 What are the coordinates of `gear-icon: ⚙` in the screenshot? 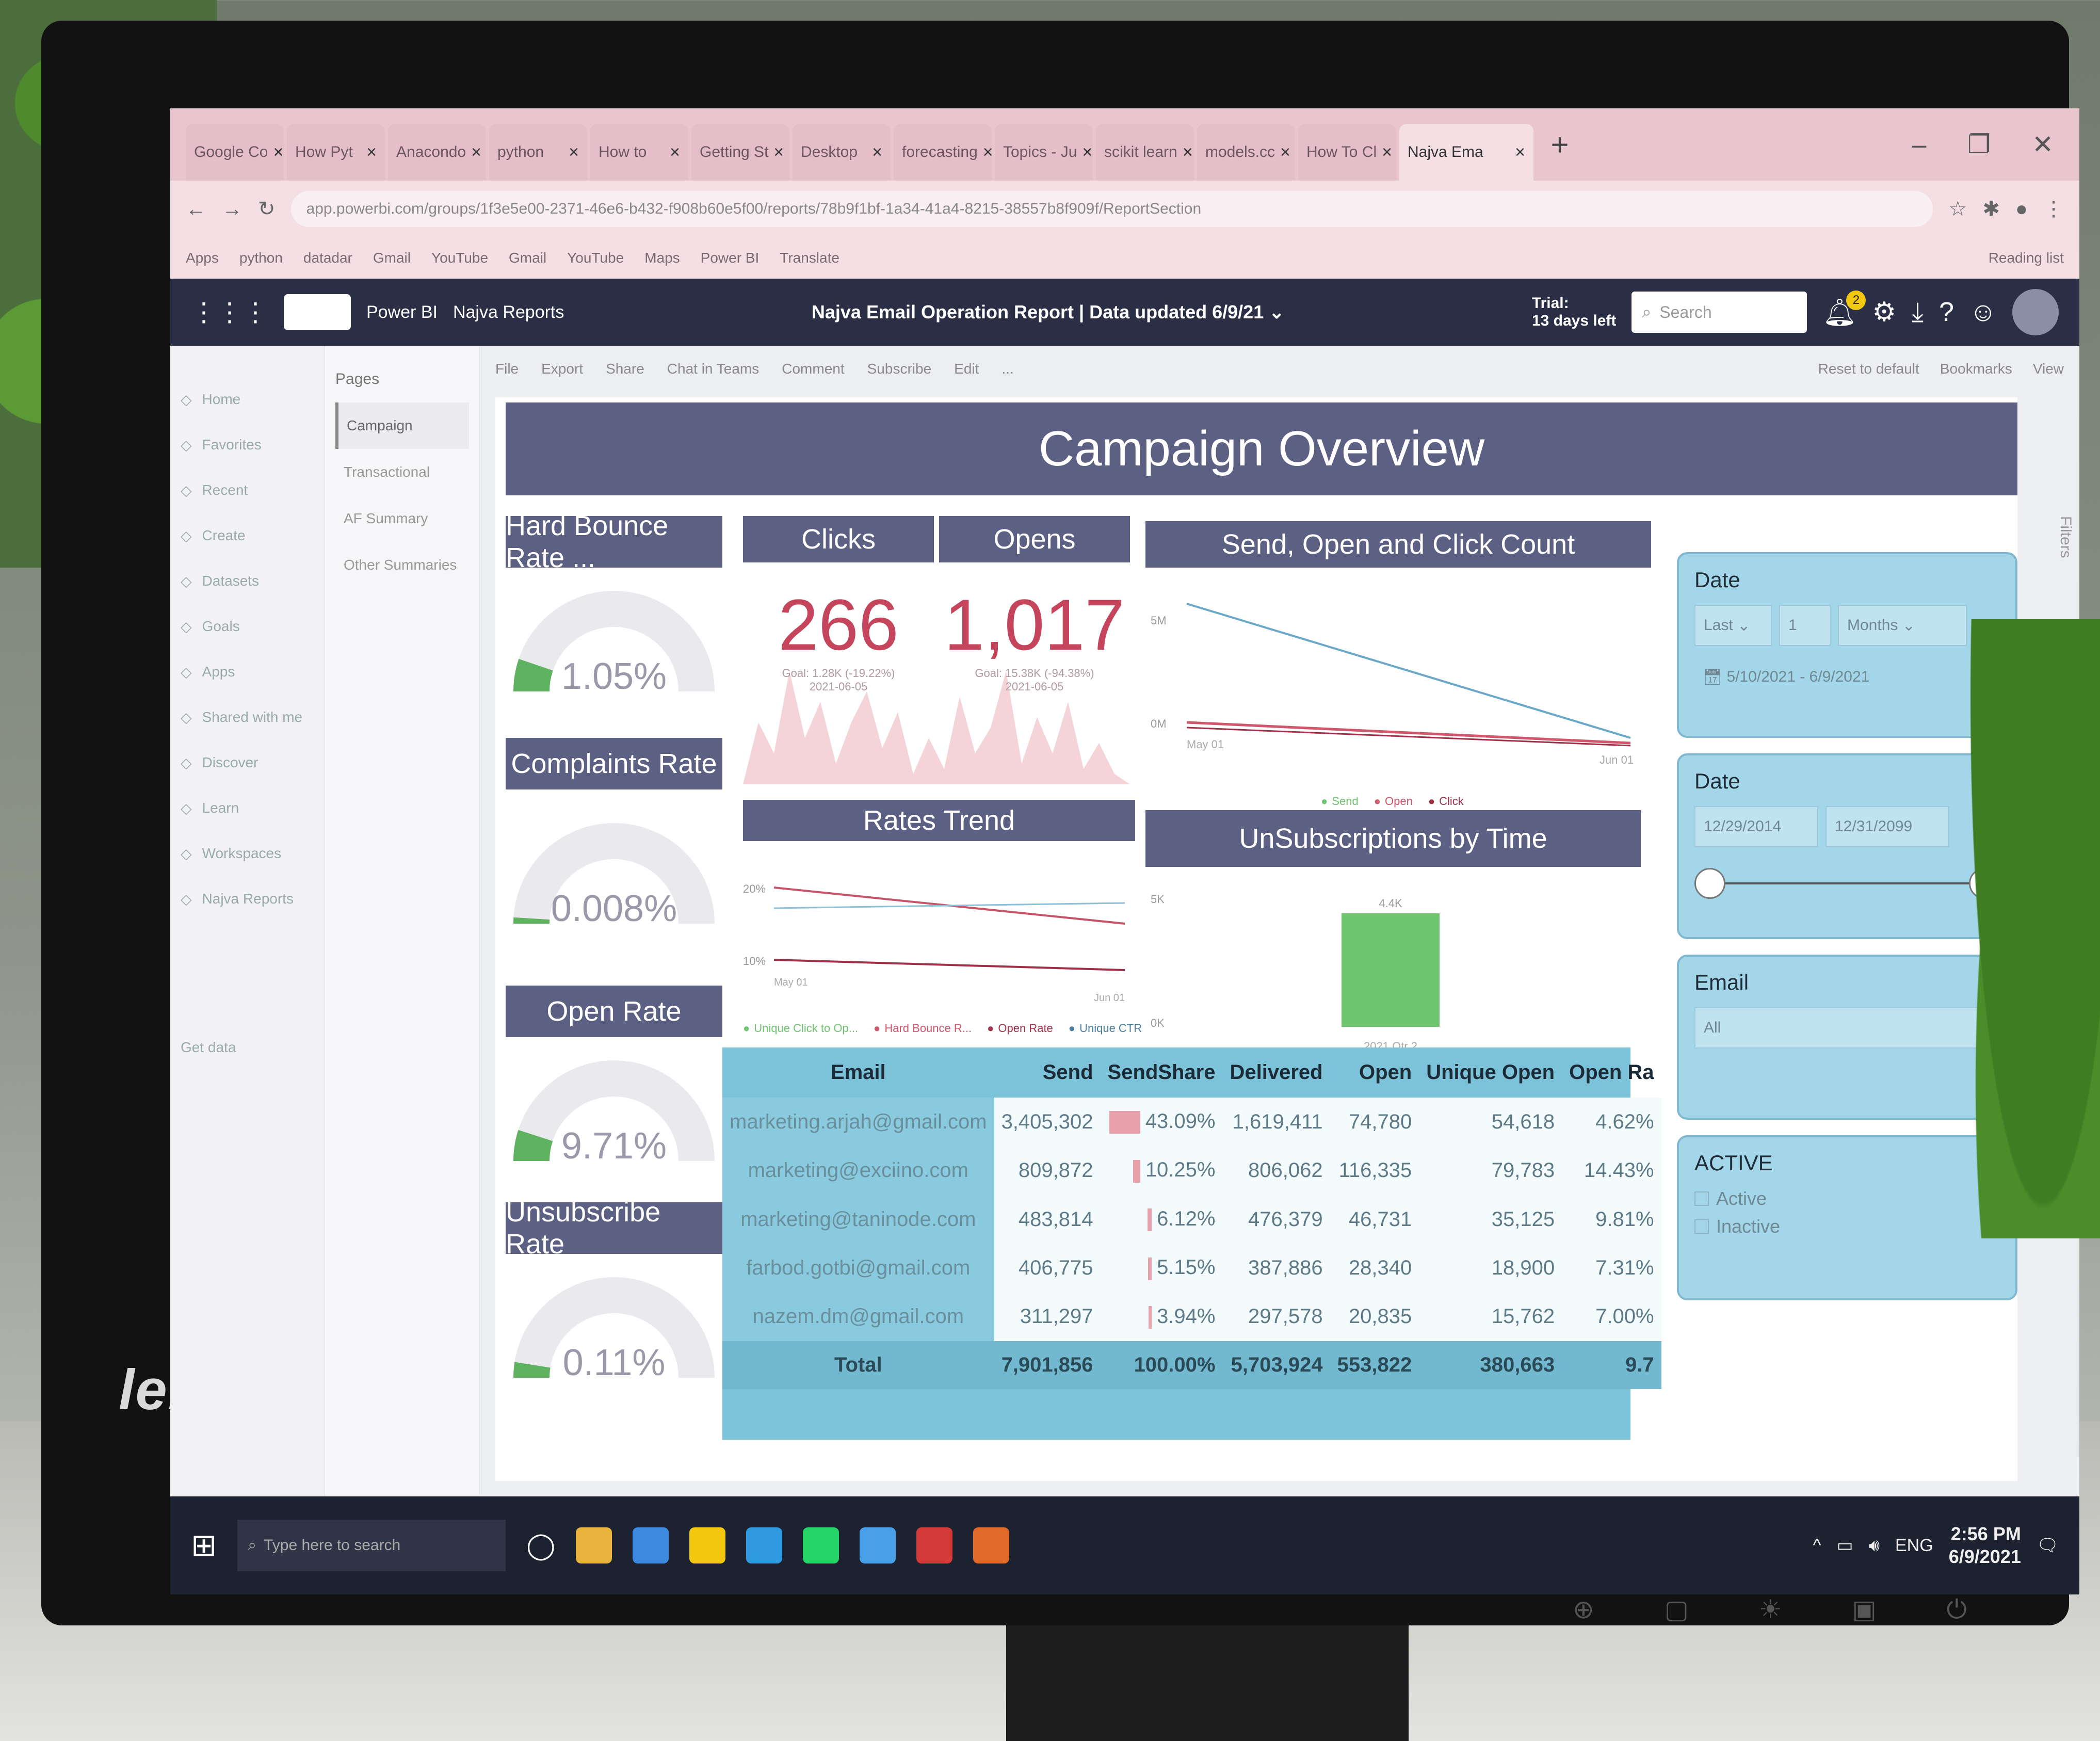 It's located at (1884, 312).